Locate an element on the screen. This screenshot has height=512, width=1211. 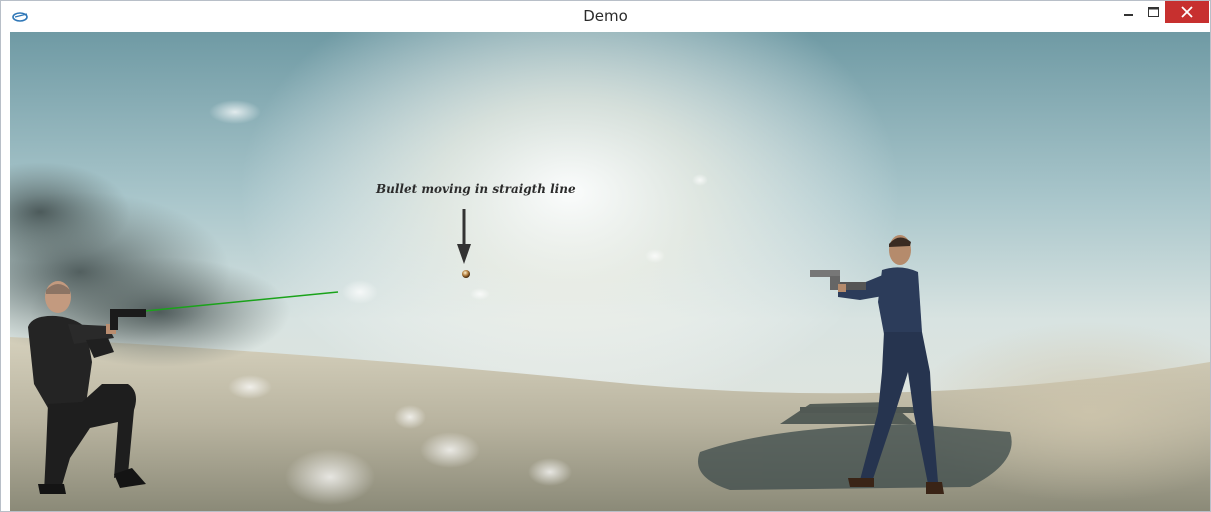
bullet-annotation-label: Bullet moving in straigth line is located at coordinates (476, 189).